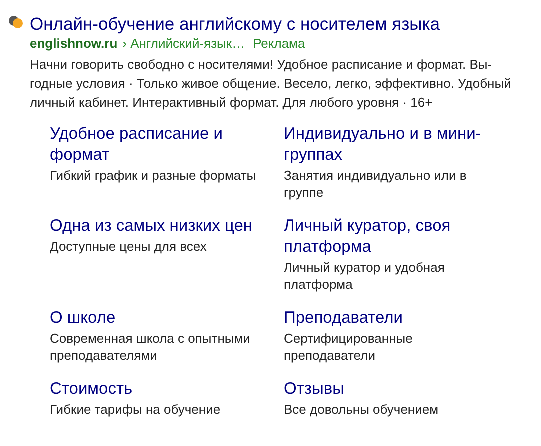 Image resolution: width=541 pixels, height=446 pixels. What do you see at coordinates (91, 389) in the screenshot?
I see `sitelink: Стоимость` at bounding box center [91, 389].